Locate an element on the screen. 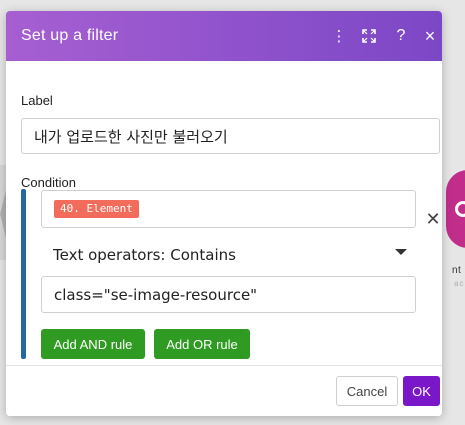 This screenshot has height=425, width=465. ok-button: OK is located at coordinates (421, 391).